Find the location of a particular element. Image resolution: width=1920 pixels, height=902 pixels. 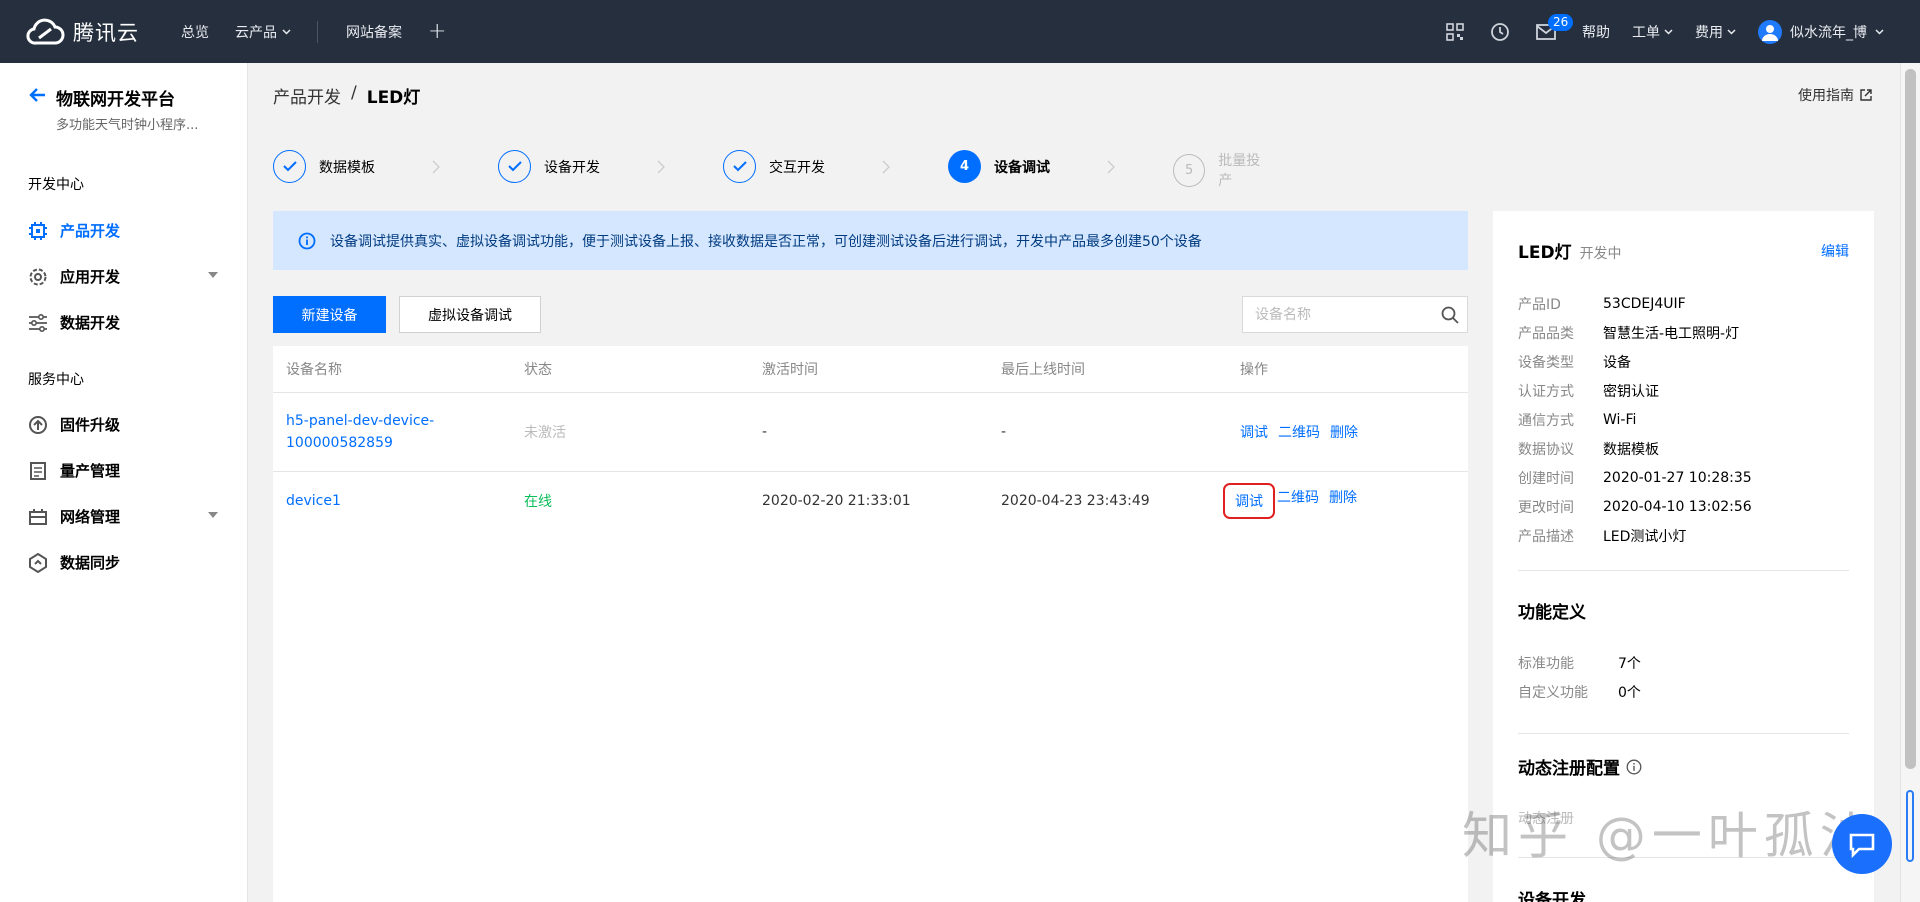

product-header: LED灯 开发中 is located at coordinates (1570, 250).